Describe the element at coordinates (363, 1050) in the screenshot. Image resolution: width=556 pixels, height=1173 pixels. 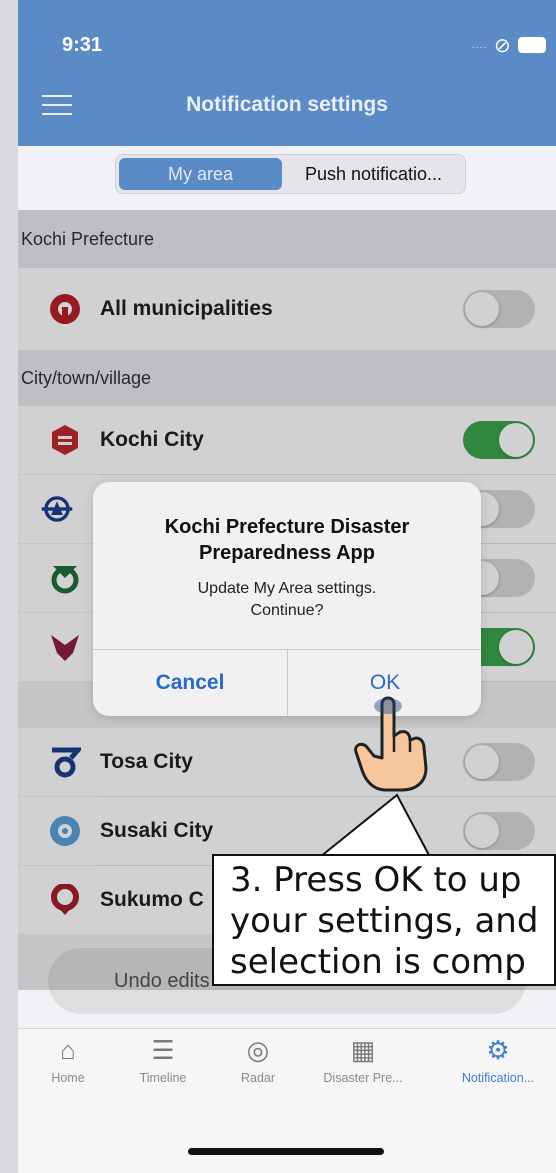
I see `disaster-map-icon: ▦` at that location.